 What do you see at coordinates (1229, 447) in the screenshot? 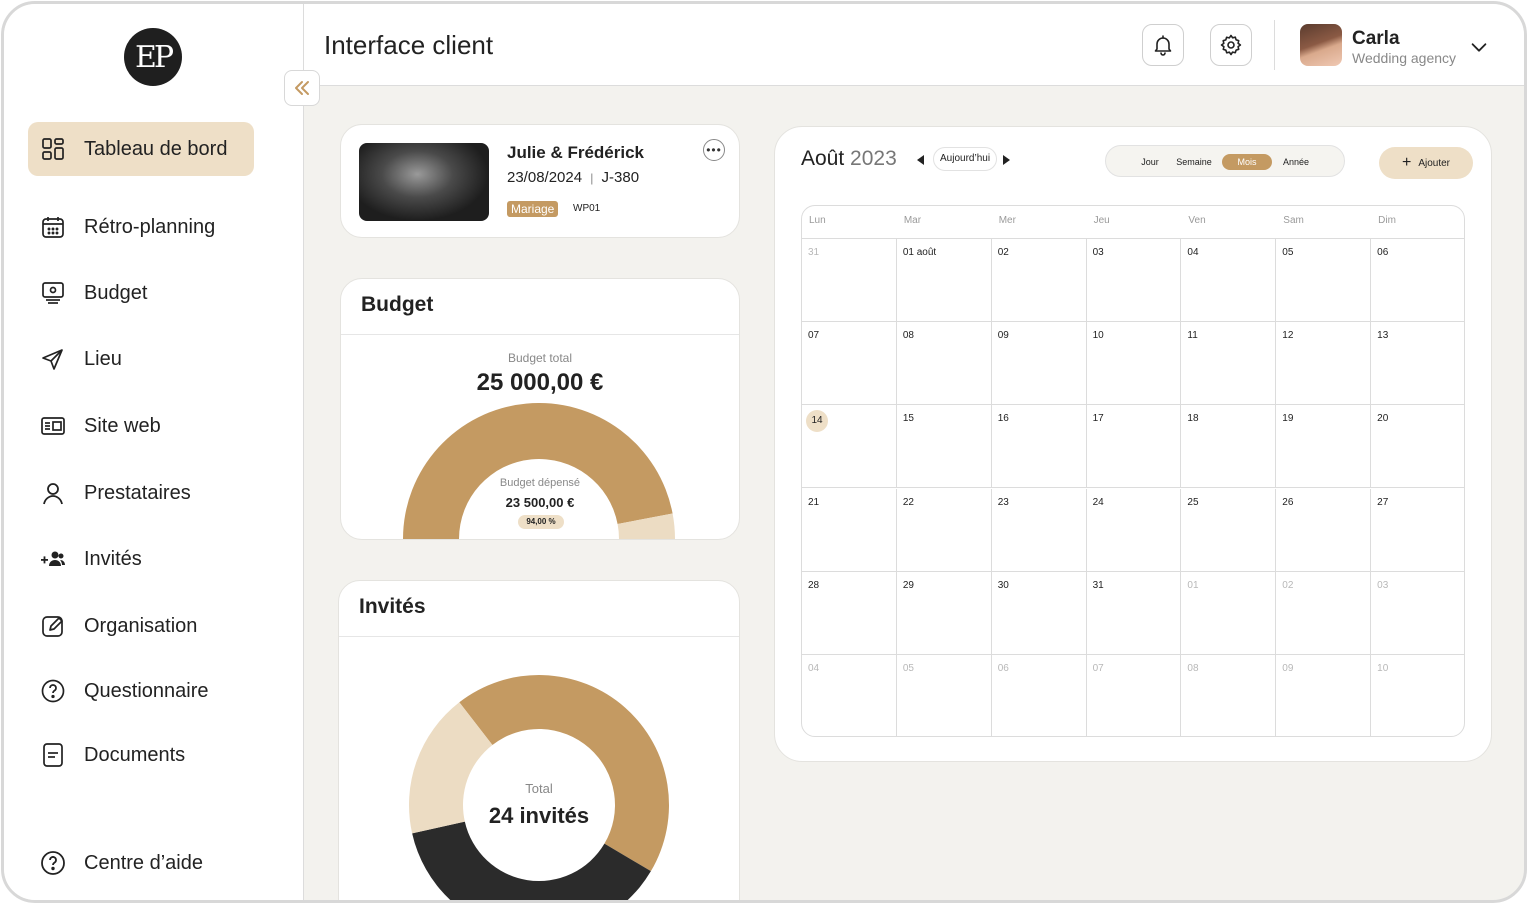
I see `calendar-day-cell: 18` at bounding box center [1229, 447].